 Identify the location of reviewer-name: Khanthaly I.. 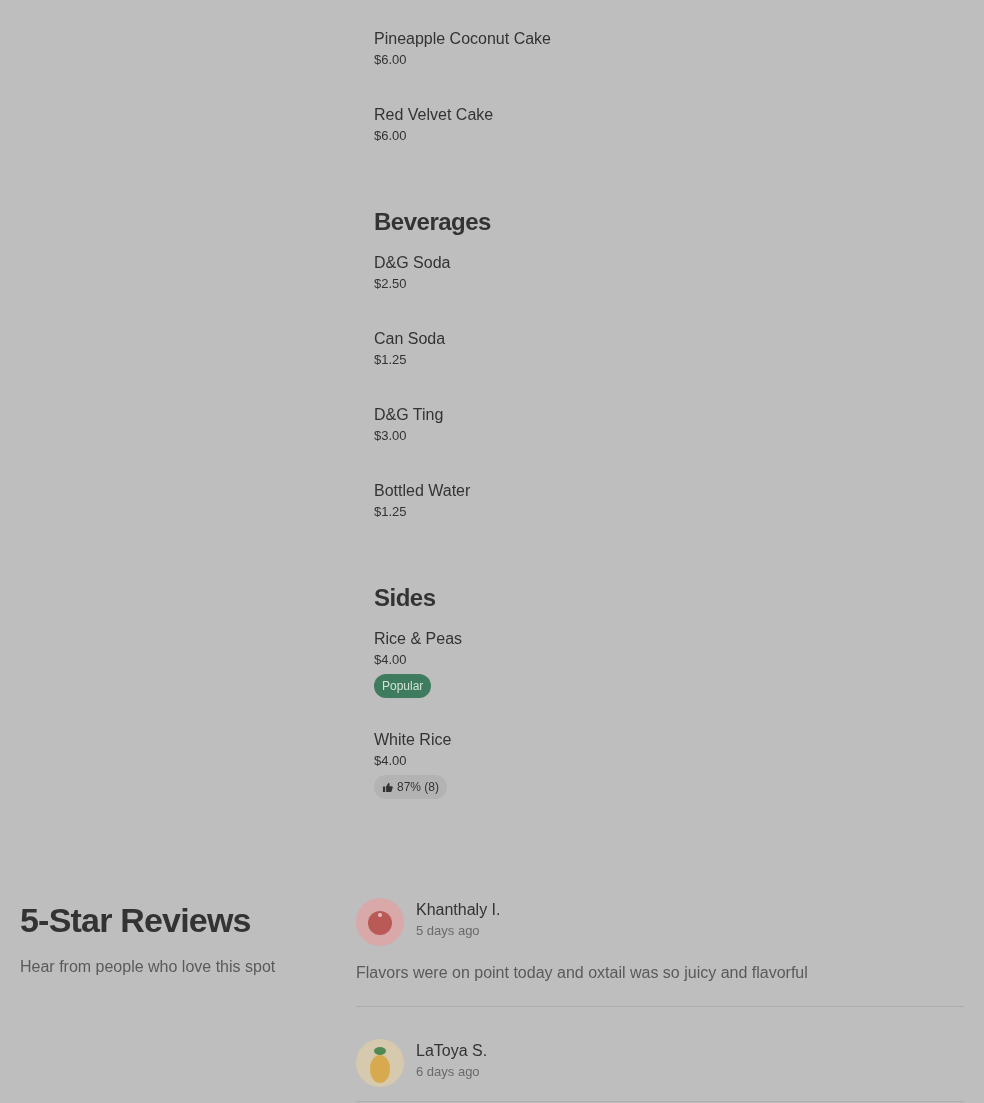
(458, 909).